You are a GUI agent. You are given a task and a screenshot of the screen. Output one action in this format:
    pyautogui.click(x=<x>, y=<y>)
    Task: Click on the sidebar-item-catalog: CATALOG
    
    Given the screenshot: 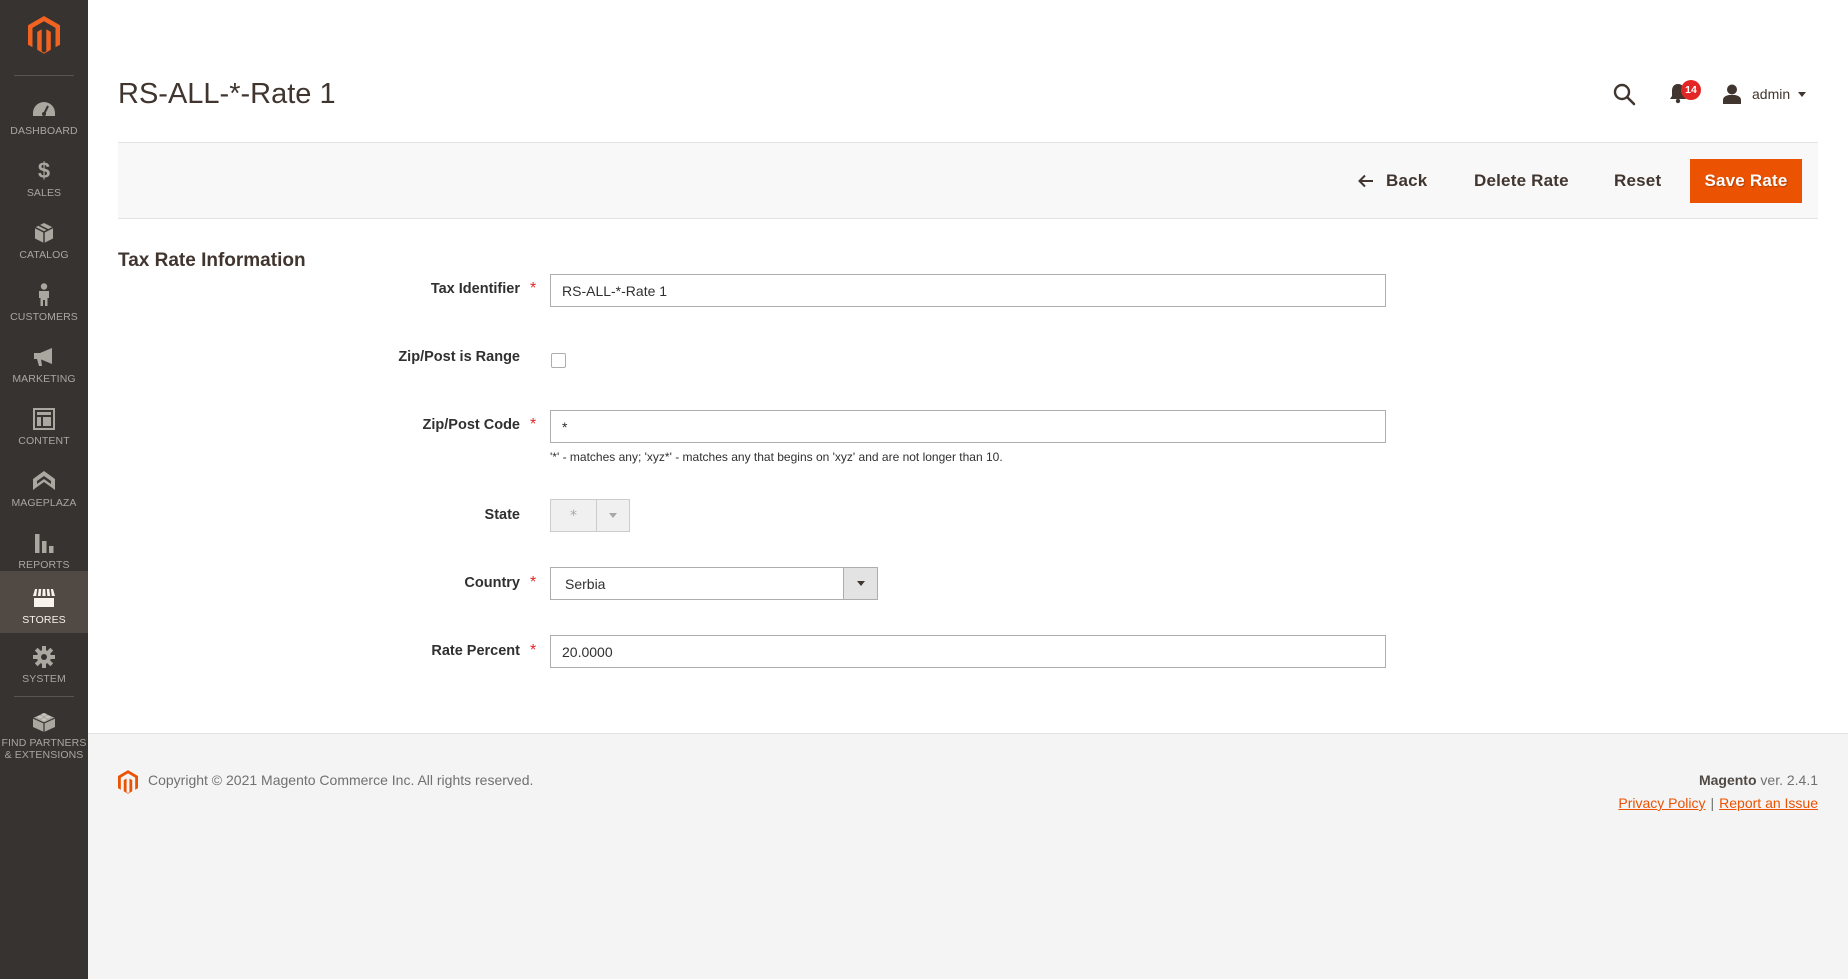 What is the action you would take?
    pyautogui.click(x=44, y=243)
    